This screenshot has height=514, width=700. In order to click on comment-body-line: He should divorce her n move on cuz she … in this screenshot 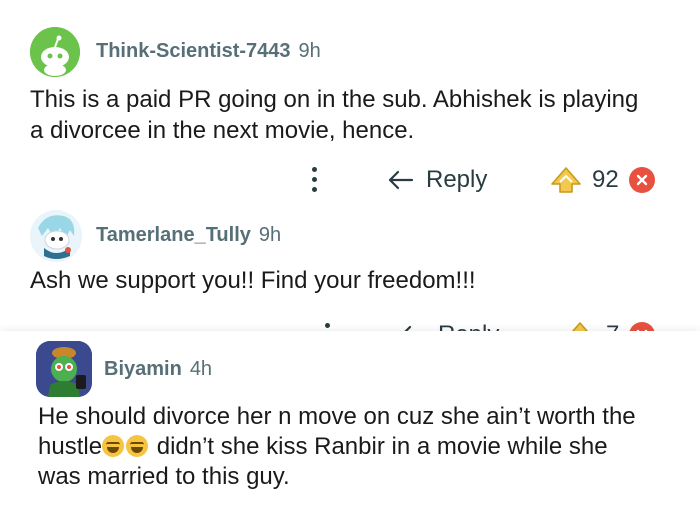, I will do `click(337, 416)`.